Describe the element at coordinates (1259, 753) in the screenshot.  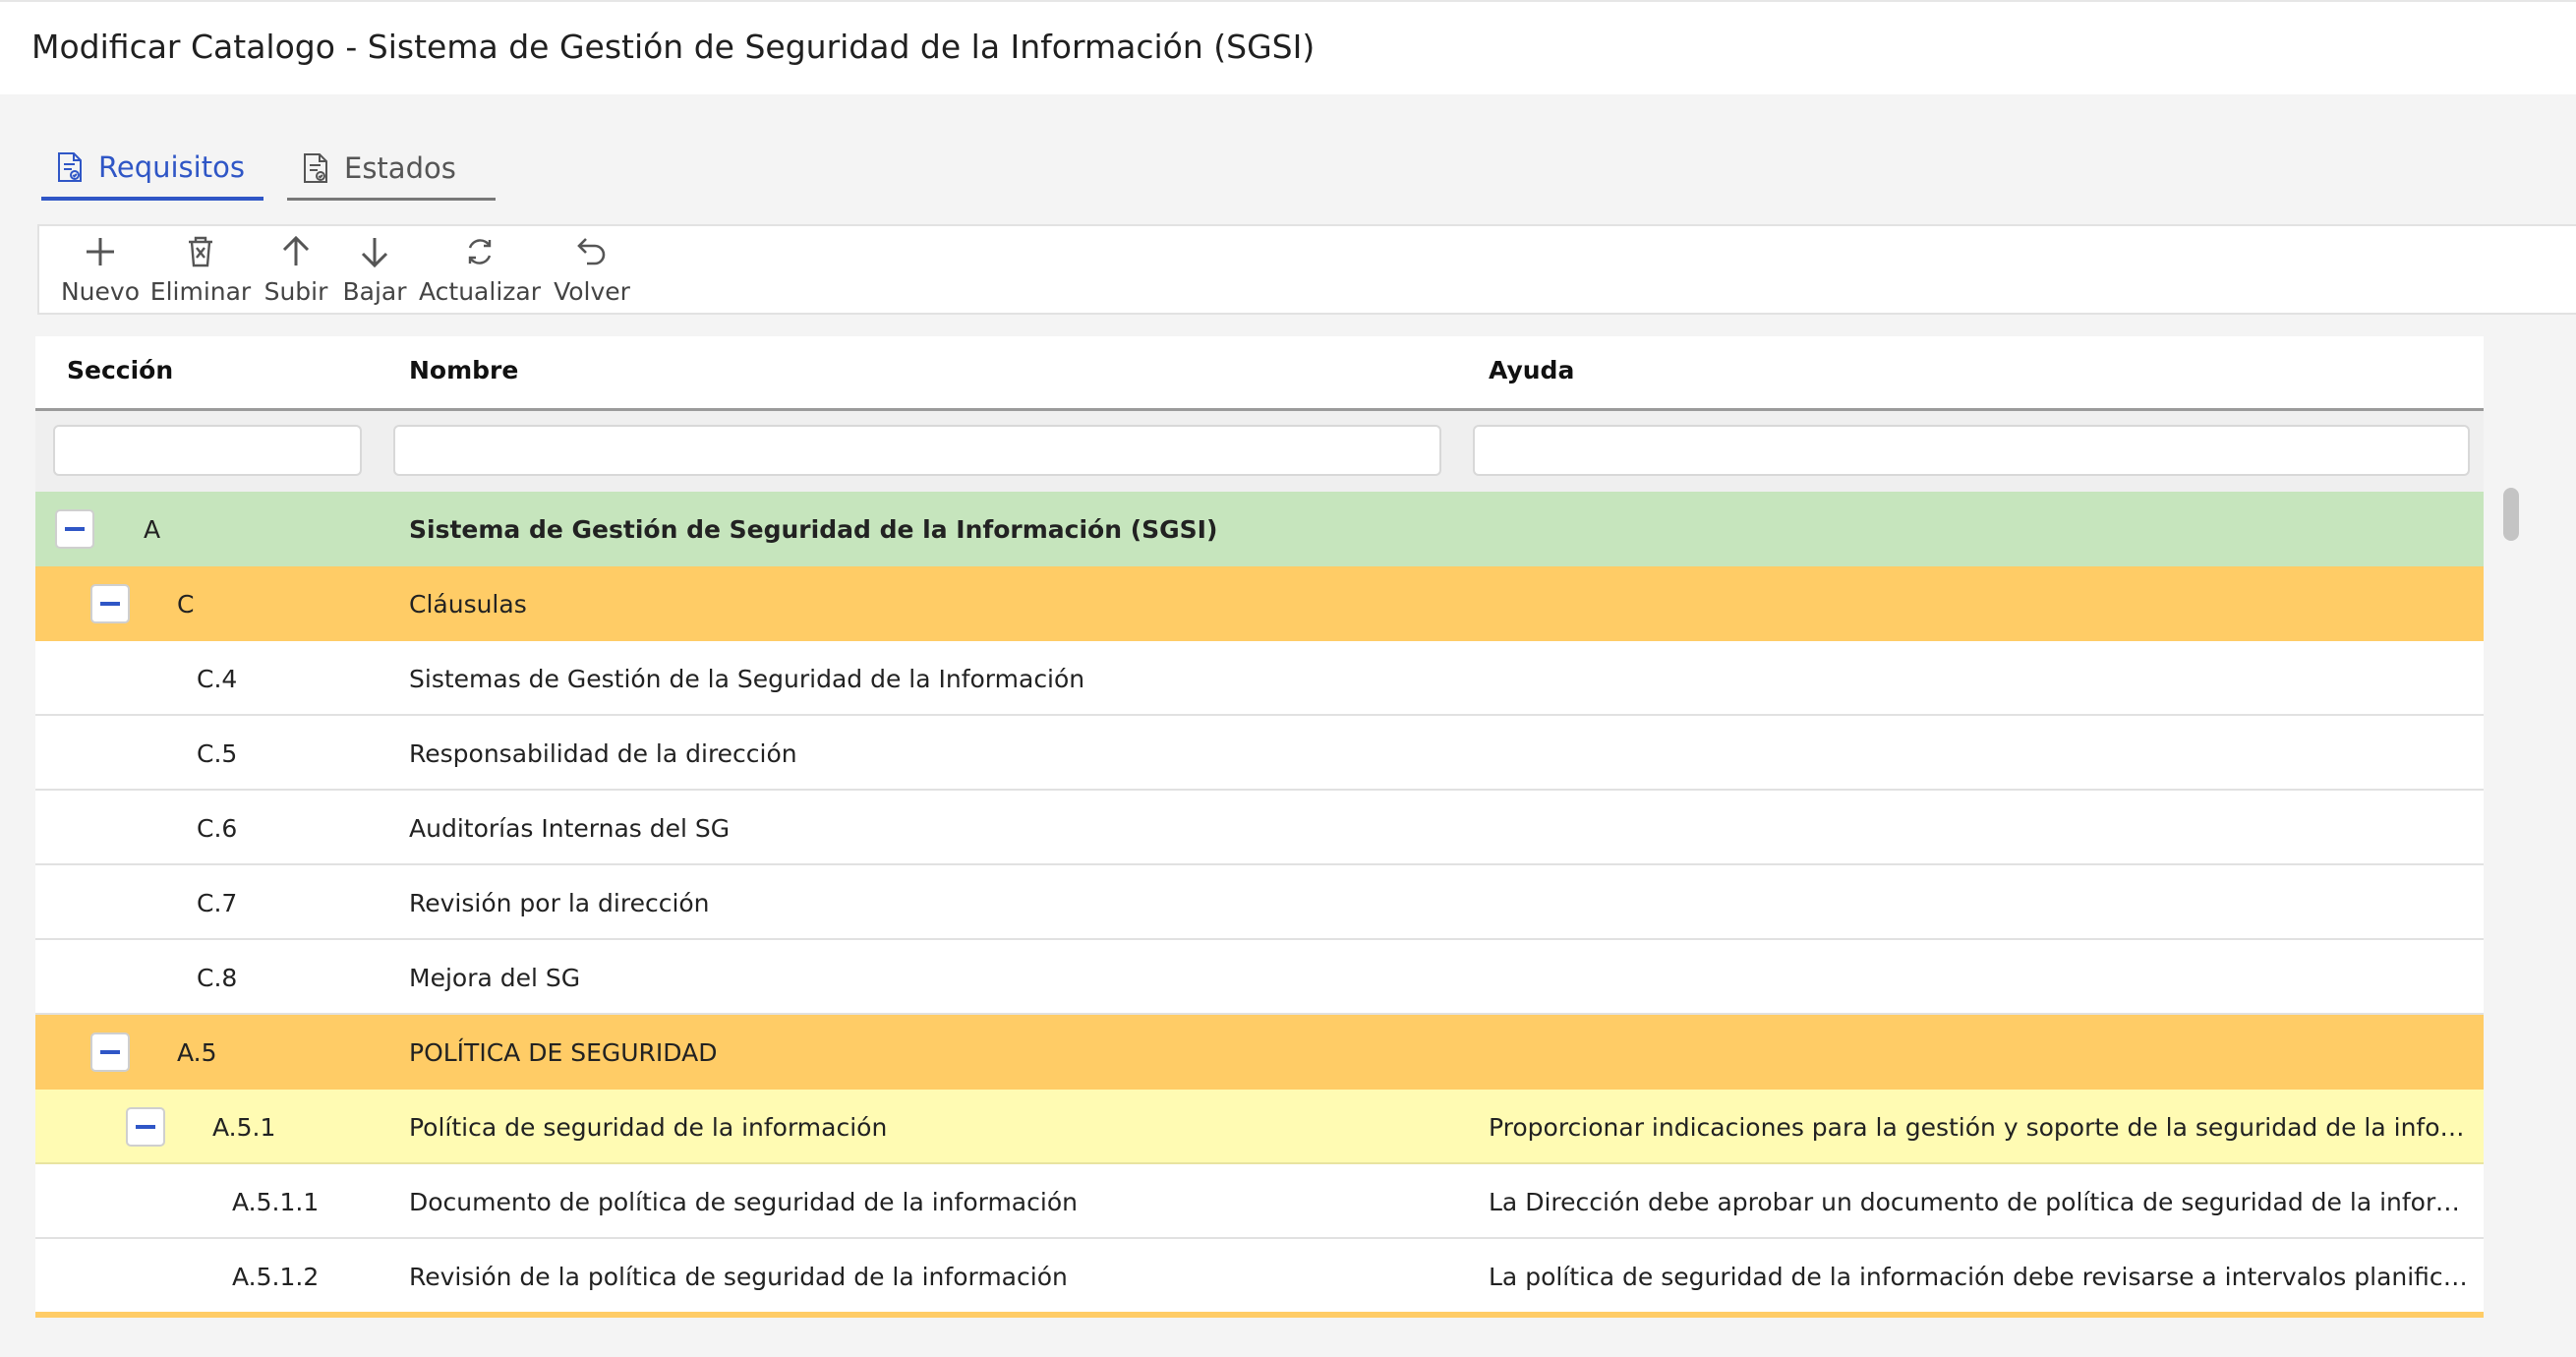
I see `table-row: C.5 Responsabilidad de la dirección` at that location.